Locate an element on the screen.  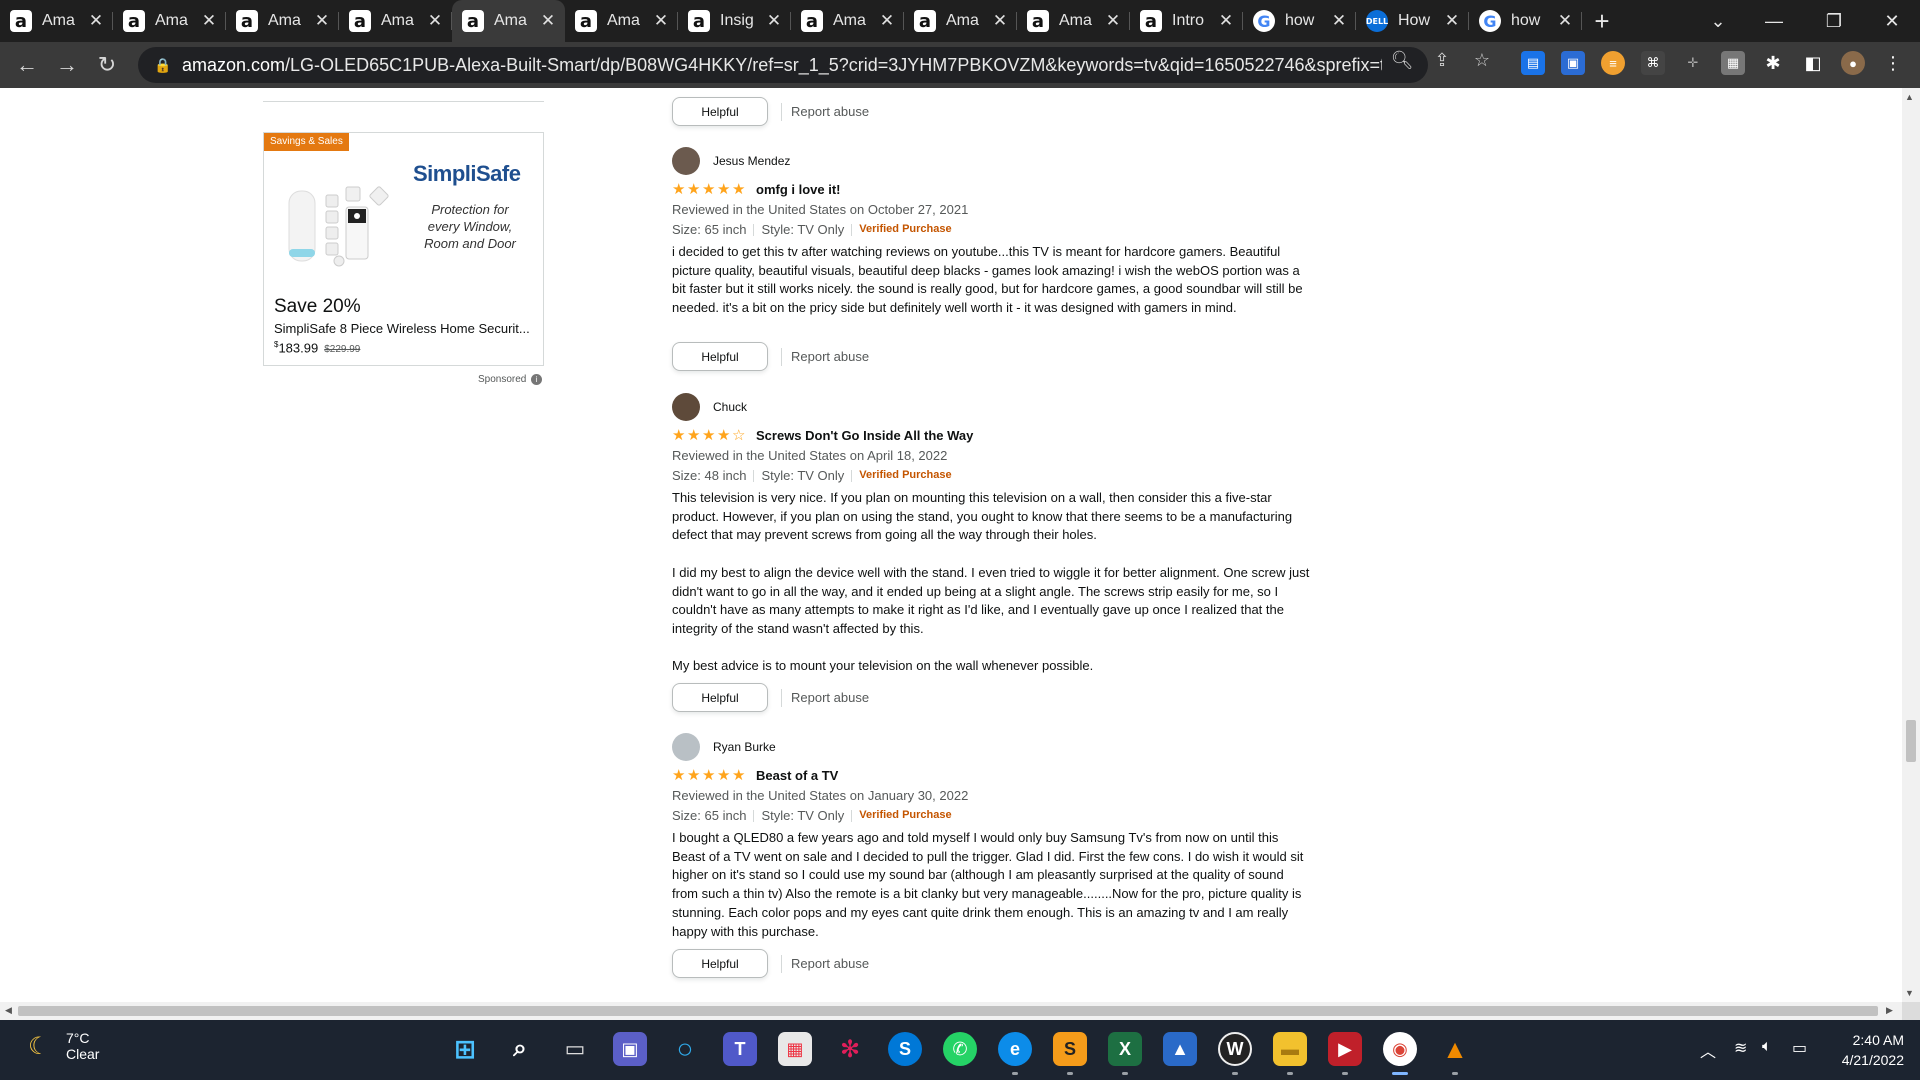
extension-puzzle-grey-icon: ✛ is located at coordinates (1693, 63).